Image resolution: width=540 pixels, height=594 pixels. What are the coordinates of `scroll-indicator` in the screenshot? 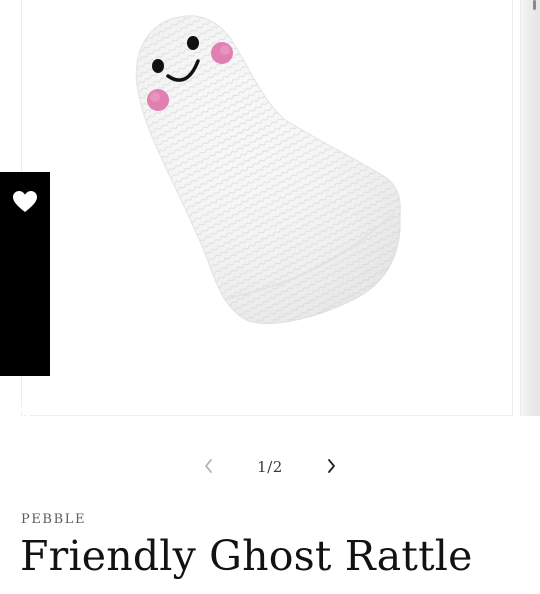 It's located at (534, 5).